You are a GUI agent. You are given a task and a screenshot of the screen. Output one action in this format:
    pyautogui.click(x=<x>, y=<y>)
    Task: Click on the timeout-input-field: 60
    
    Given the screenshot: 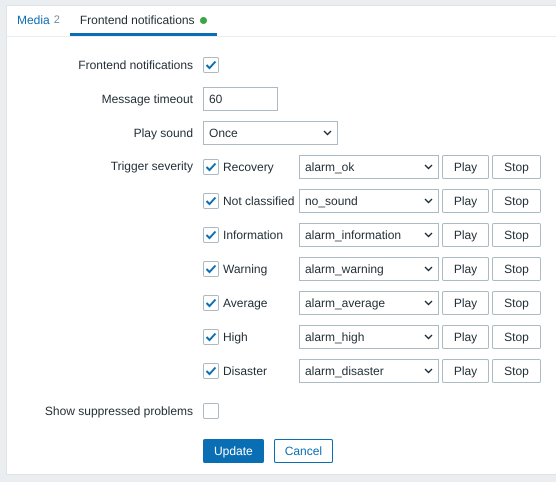 What is the action you would take?
    pyautogui.click(x=240, y=99)
    